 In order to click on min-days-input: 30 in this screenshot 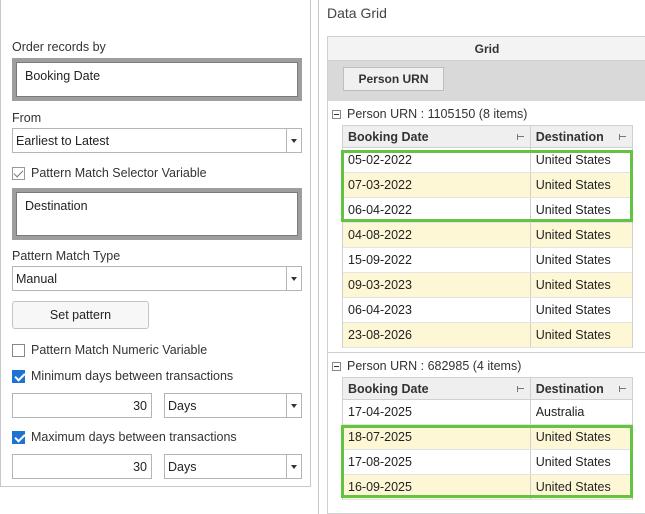, I will do `click(82, 405)`.